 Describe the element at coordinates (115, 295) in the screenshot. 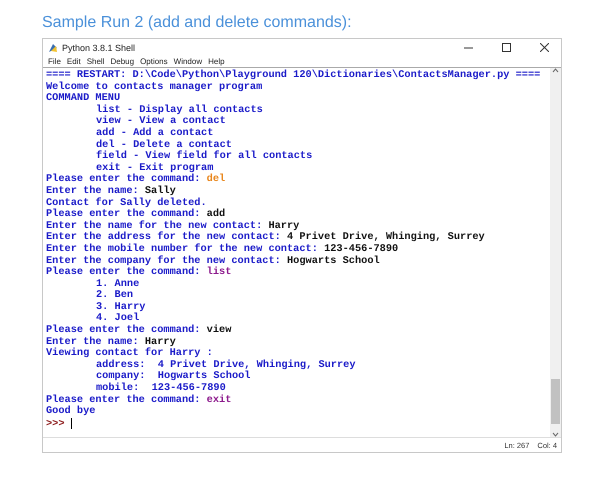

I see `shell-text: 2. Ben` at that location.